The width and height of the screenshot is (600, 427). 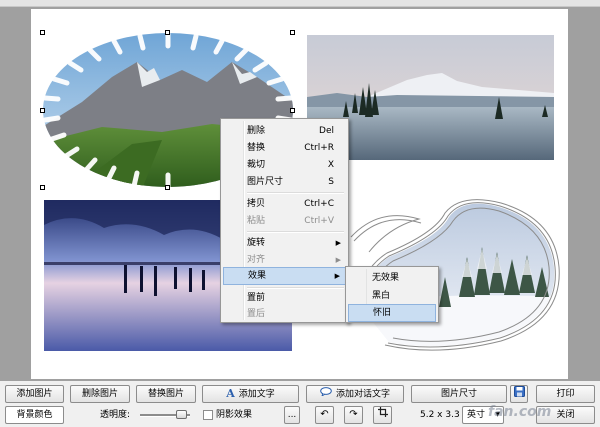 What do you see at coordinates (256, 394) in the screenshot?
I see `add-text-label: 添加文字` at bounding box center [256, 394].